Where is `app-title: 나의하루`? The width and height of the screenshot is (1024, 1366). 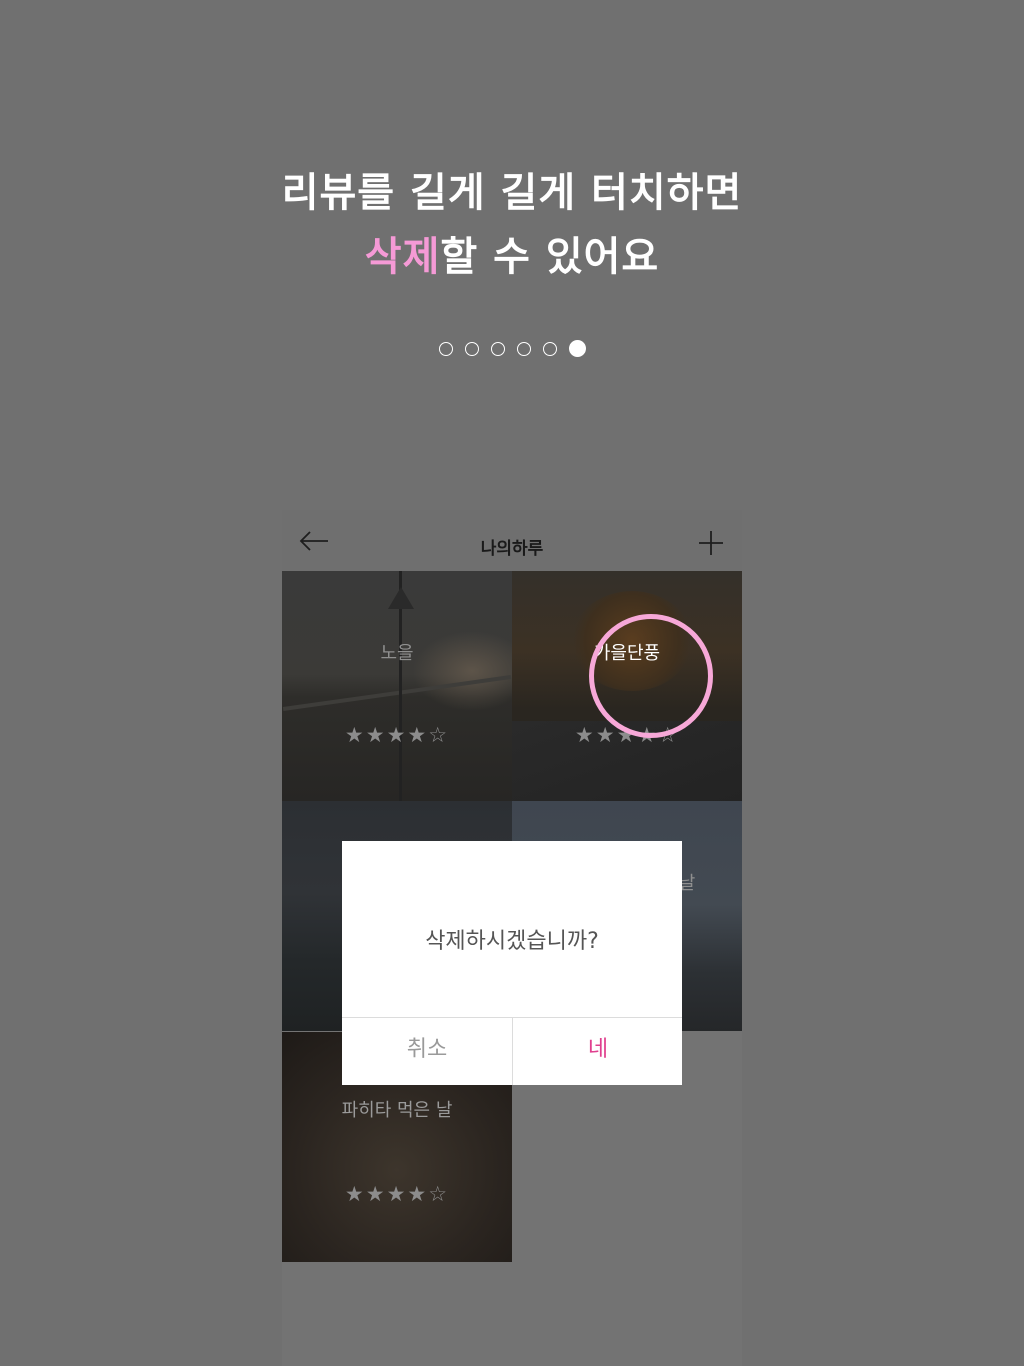
app-title: 나의하루 is located at coordinates (512, 549).